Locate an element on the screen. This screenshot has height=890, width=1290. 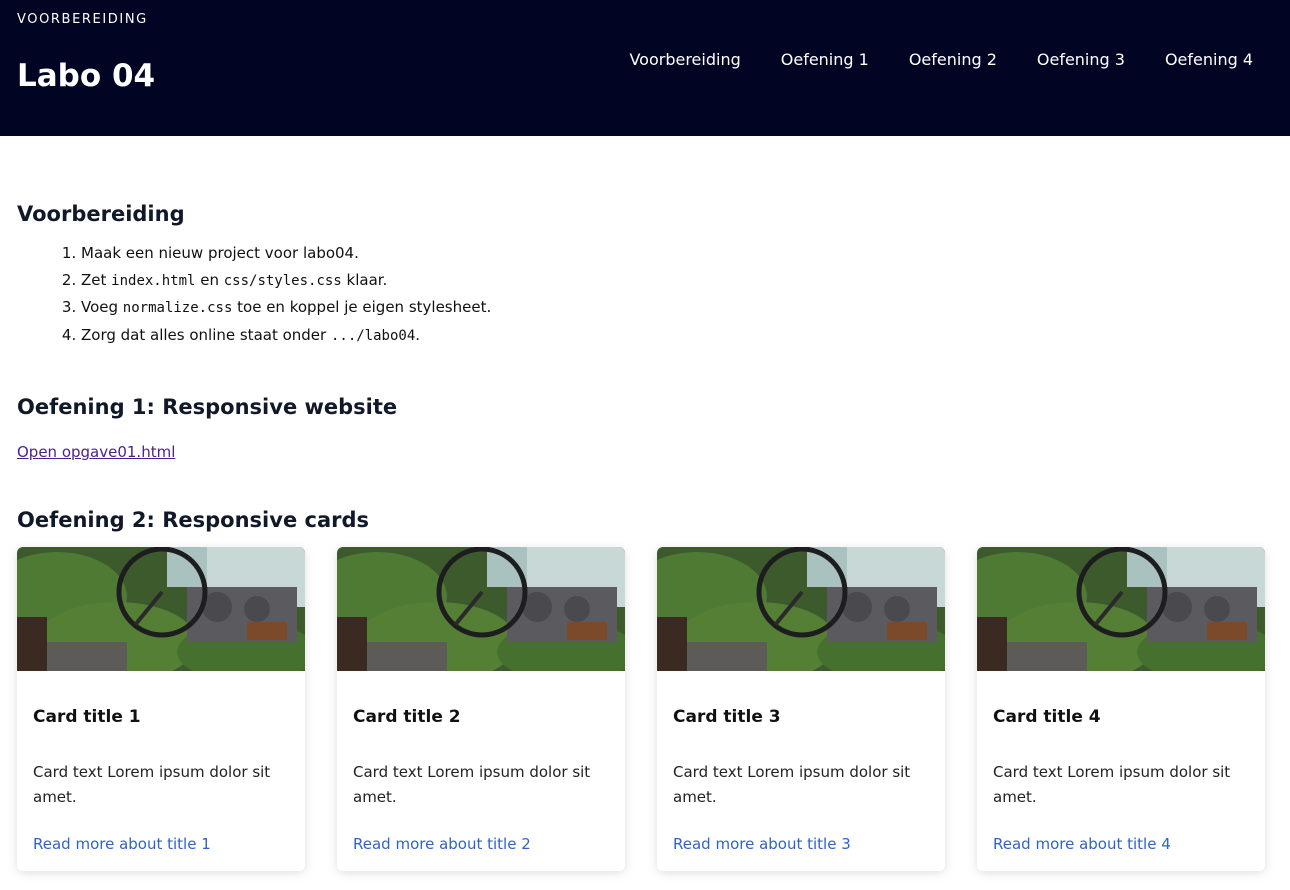
step-text: Maak een nieuw project voor labo04. is located at coordinates (220, 253).